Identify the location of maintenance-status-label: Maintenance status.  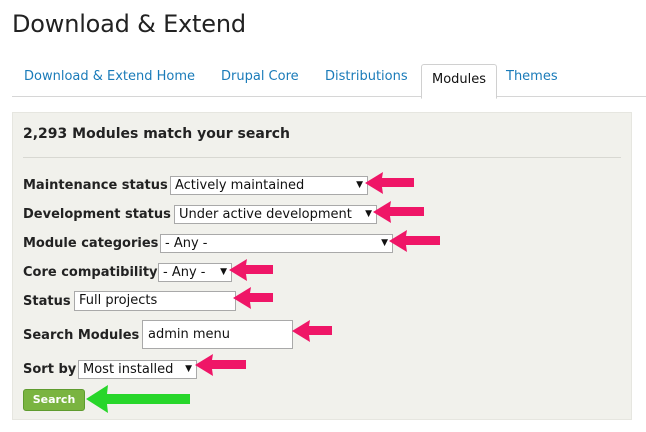
(95, 185).